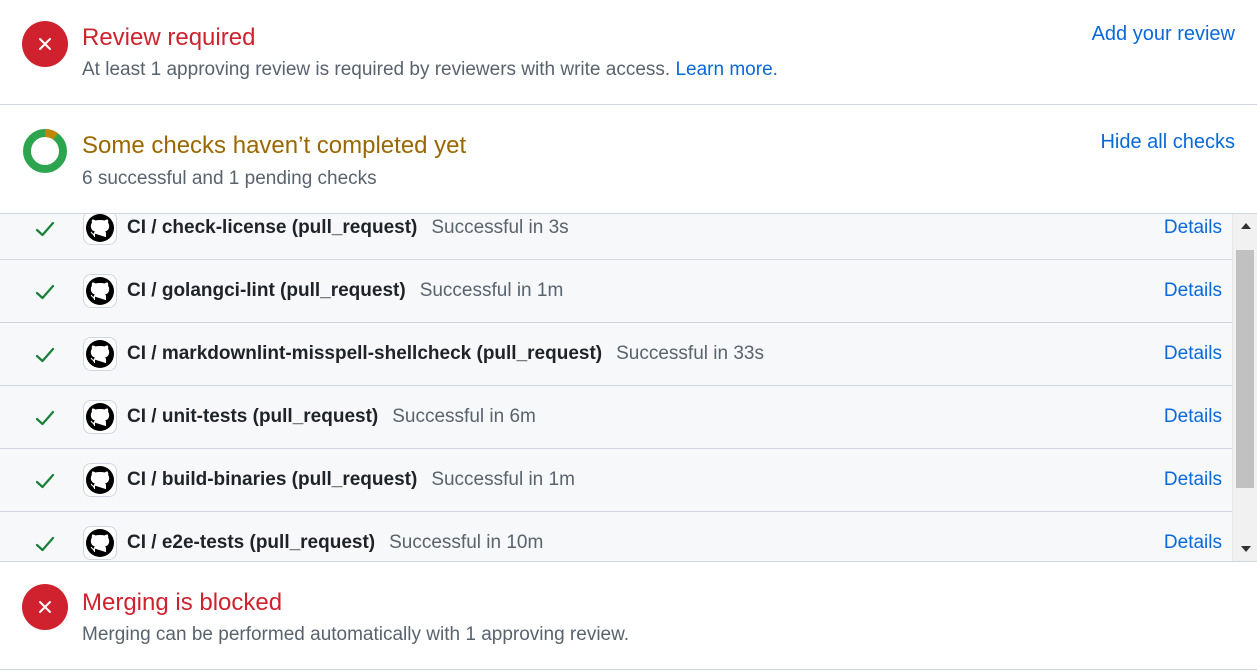  Describe the element at coordinates (45, 151) in the screenshot. I see `donut-progress-icon` at that location.